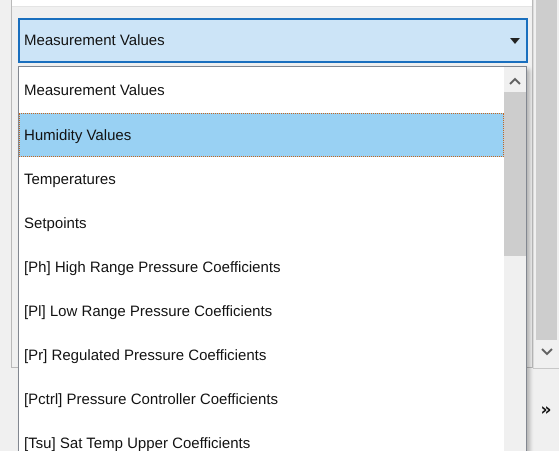  What do you see at coordinates (261, 267) in the screenshot?
I see `dropdown-option: [Ph] High Range Pressure Coefficients` at bounding box center [261, 267].